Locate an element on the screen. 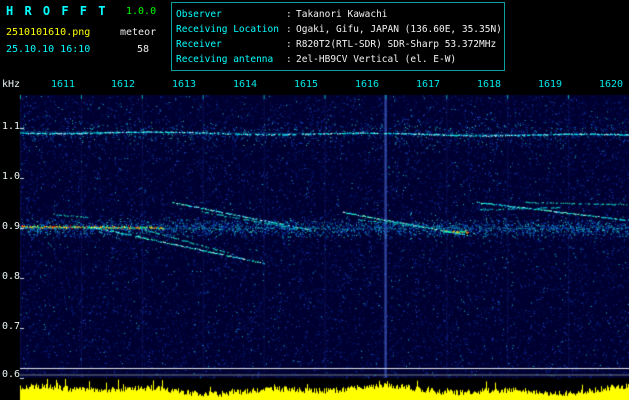 The width and height of the screenshot is (629, 400). x-tick-label: 1613 is located at coordinates (184, 84).